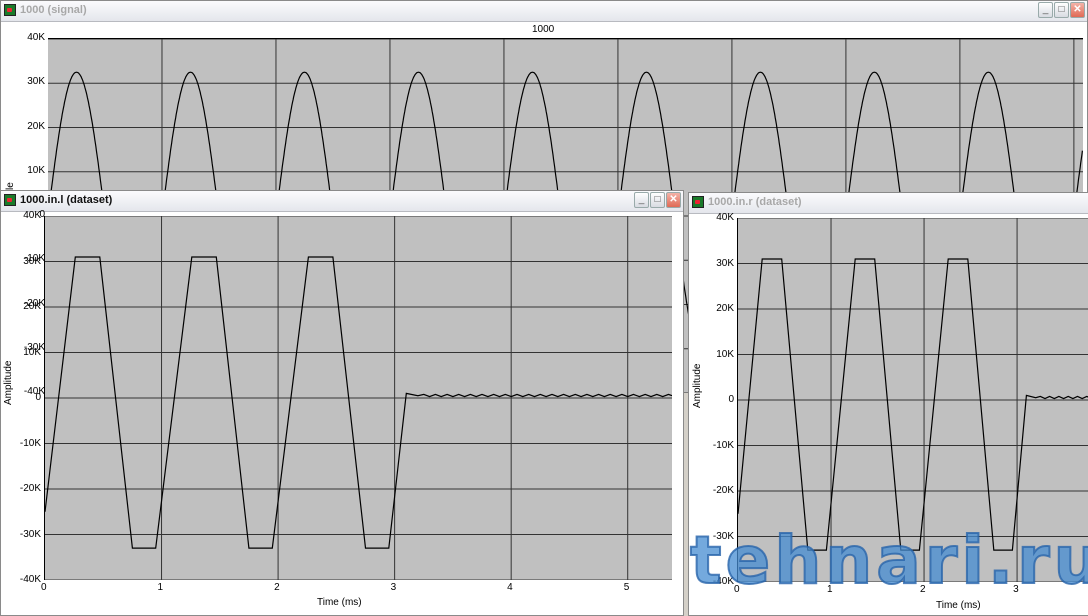 The width and height of the screenshot is (1088, 616). Describe the element at coordinates (53, 10) in the screenshot. I see `window-title: 1000 (signal)` at that location.